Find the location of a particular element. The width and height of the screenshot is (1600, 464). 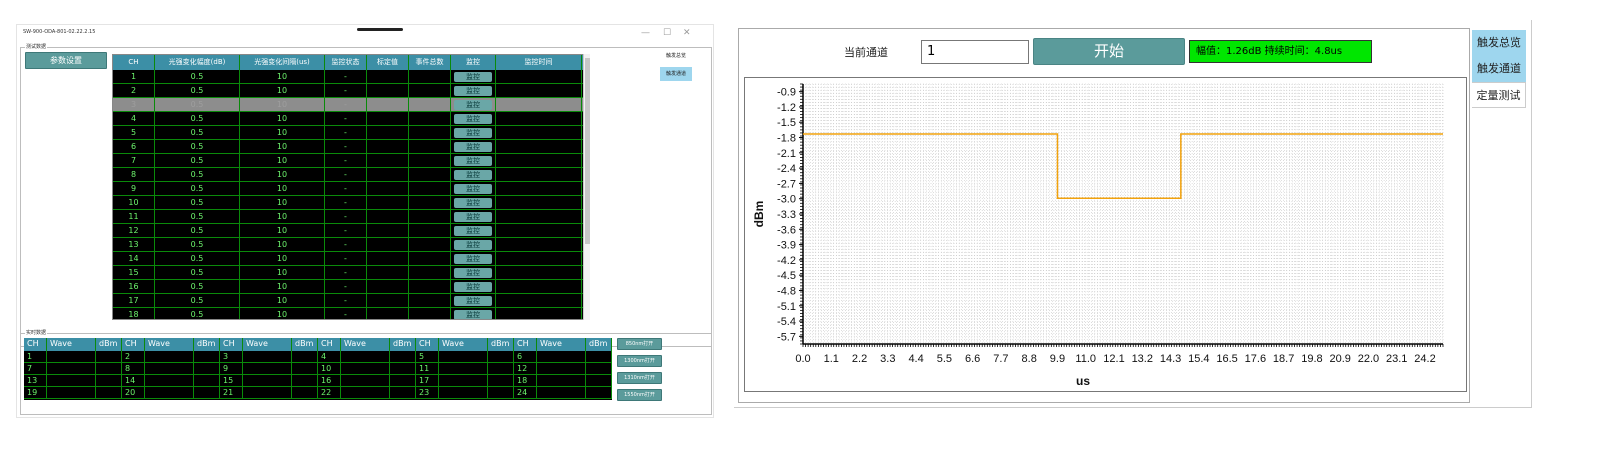

table-row: 16 0.5 10- 监控 is located at coordinates (351, 287).